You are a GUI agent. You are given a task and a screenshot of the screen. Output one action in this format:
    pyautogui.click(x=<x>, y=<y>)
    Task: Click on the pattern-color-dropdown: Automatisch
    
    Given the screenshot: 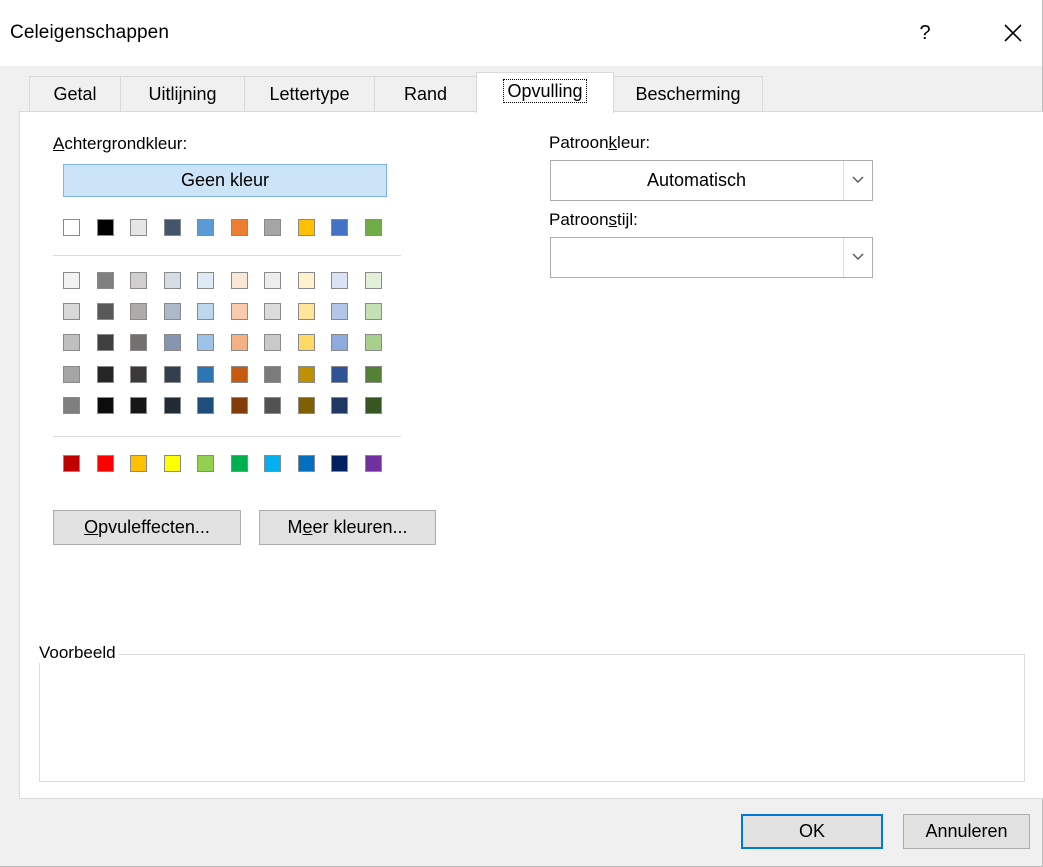 What is the action you would take?
    pyautogui.click(x=711, y=180)
    